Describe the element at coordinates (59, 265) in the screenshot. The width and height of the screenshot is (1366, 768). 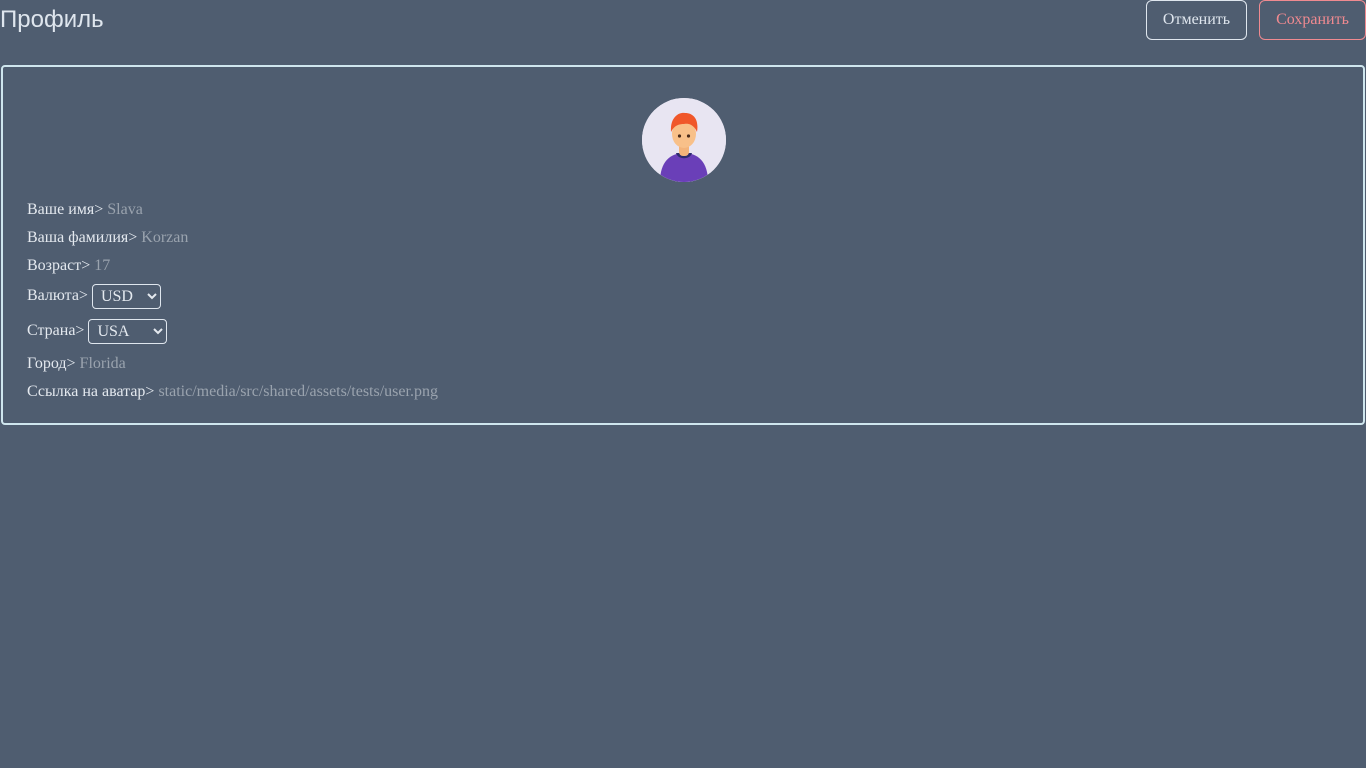
I see `age-label: Возраст>` at that location.